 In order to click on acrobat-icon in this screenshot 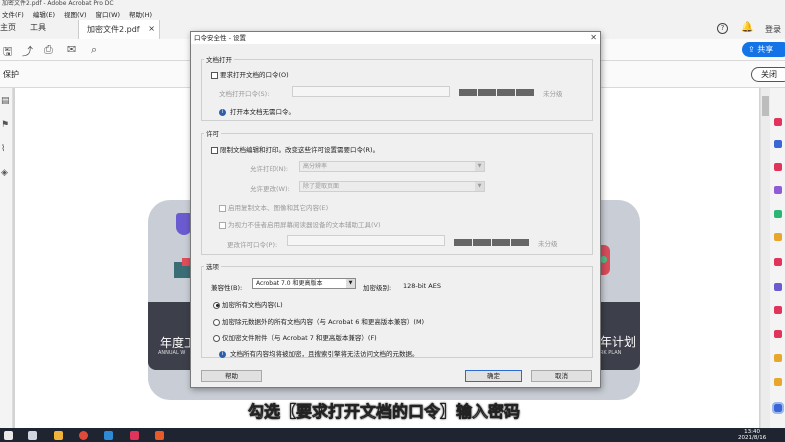, I will do `click(134, 435)`.